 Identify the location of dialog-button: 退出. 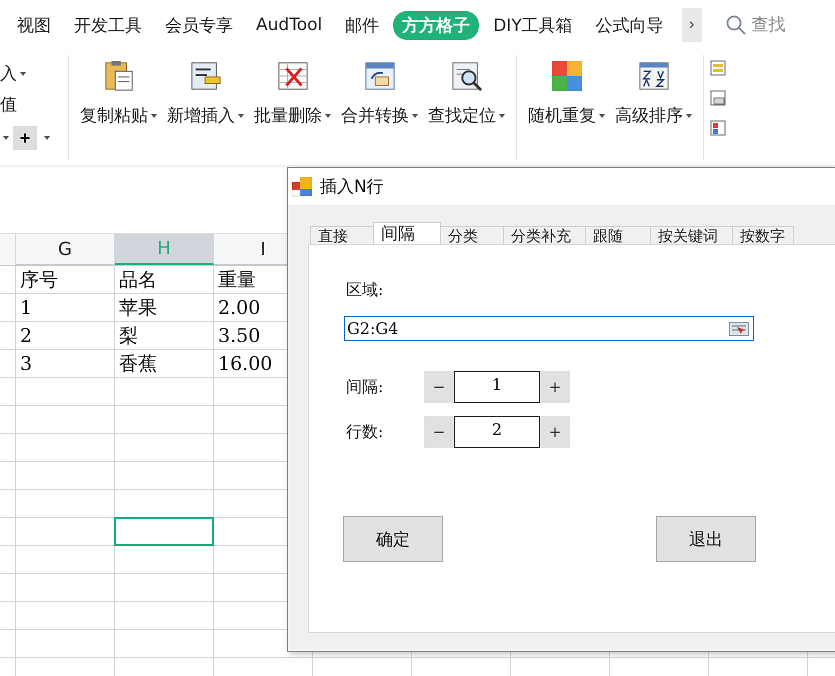
(706, 539).